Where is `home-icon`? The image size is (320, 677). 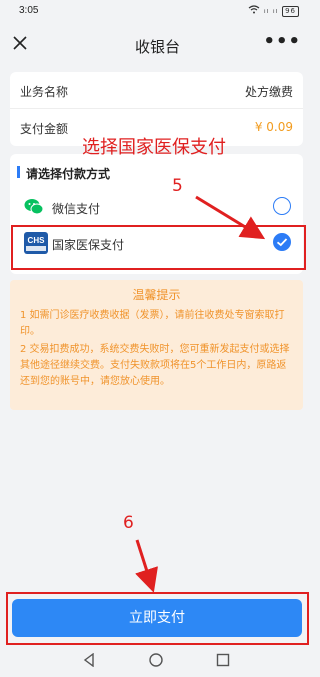
home-icon is located at coordinates (156, 661).